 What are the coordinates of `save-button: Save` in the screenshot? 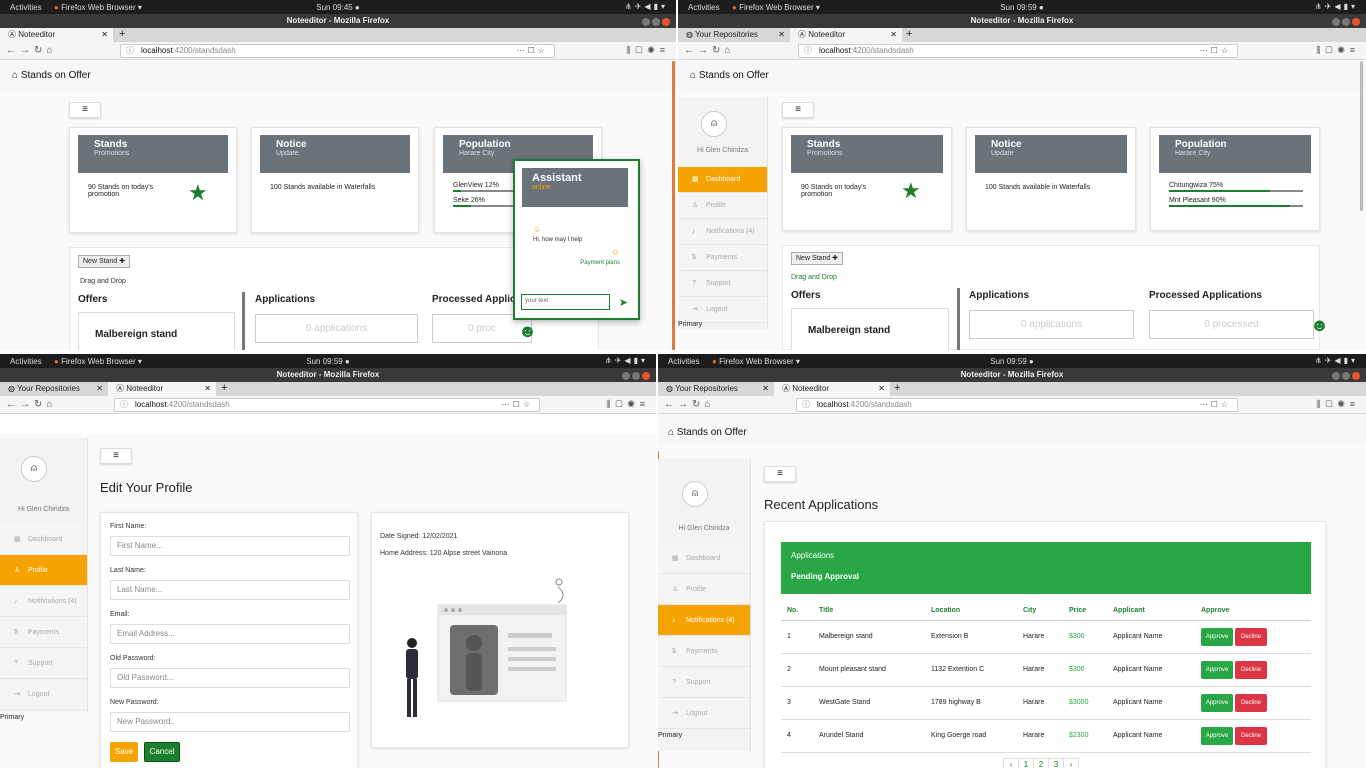 It's located at (124, 752).